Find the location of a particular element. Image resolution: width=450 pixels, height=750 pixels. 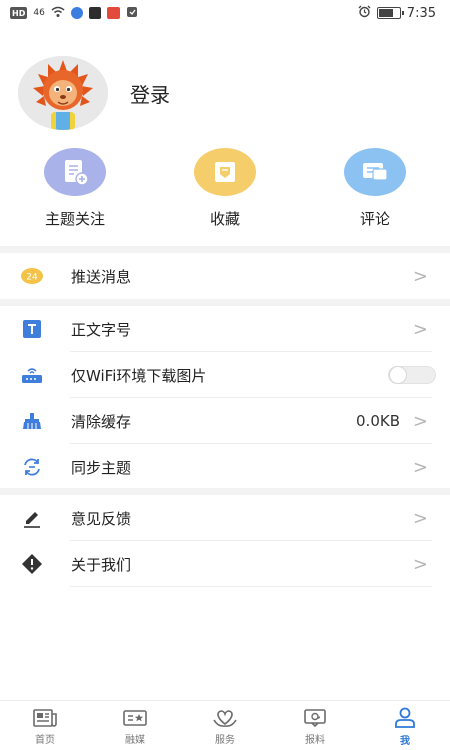

status-right: 7:35 is located at coordinates (397, 13).